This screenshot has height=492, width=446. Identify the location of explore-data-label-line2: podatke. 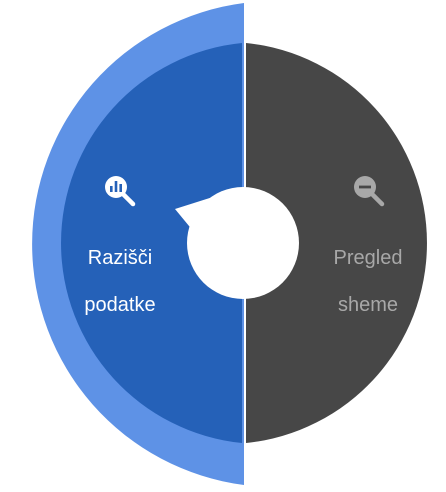
(119, 305).